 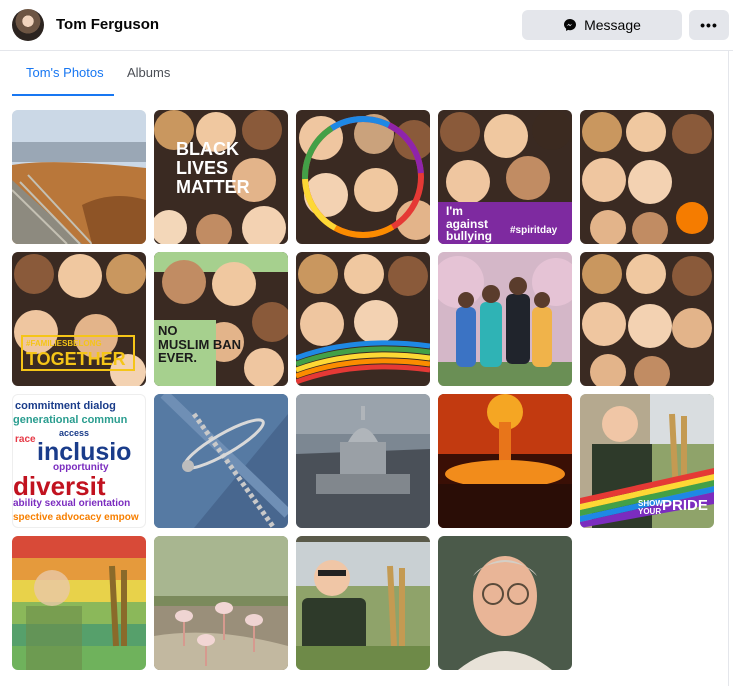 What do you see at coordinates (76, 517) in the screenshot?
I see `word-advocacy: spective advocacy empow` at bounding box center [76, 517].